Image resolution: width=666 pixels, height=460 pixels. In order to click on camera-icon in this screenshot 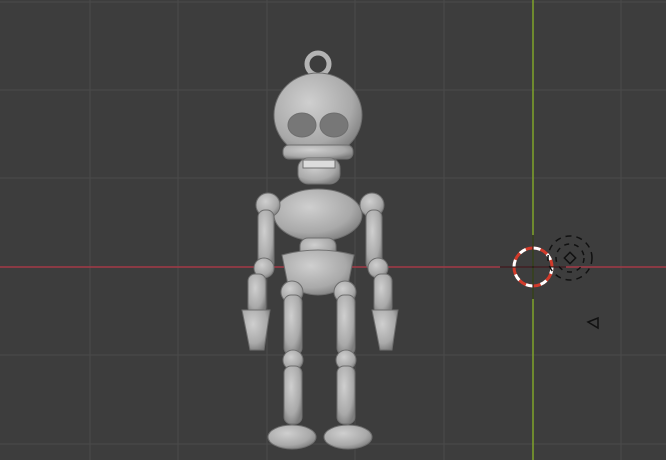, I will do `click(592, 323)`.